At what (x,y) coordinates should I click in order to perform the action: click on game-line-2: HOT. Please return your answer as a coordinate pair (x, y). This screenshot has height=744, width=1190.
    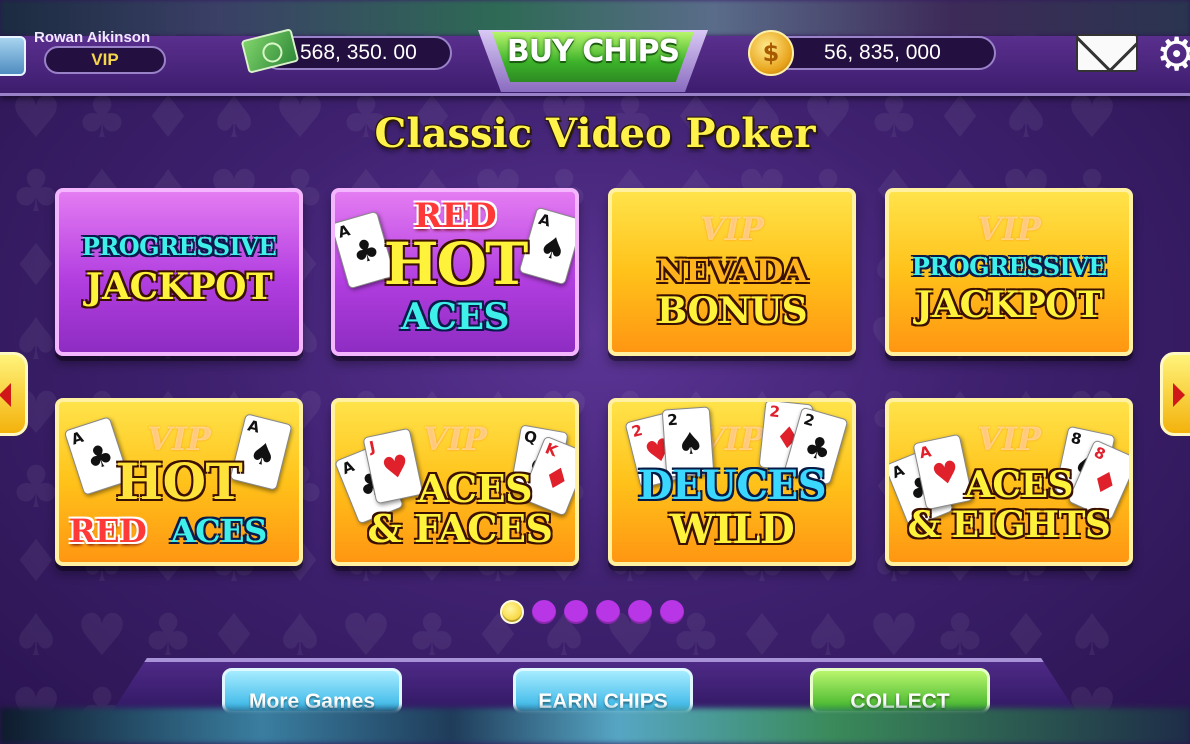
    Looking at the image, I should click on (455, 264).